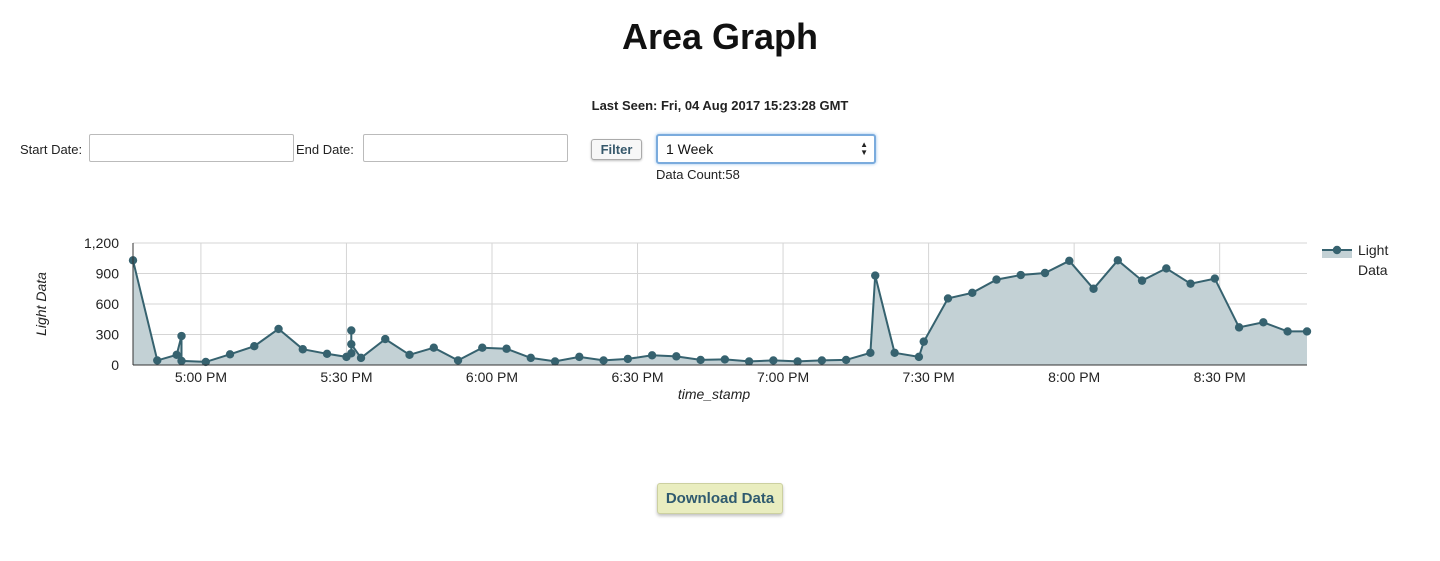 This screenshot has width=1440, height=561. What do you see at coordinates (698, 174) in the screenshot?
I see `data-count: Data Count:58` at bounding box center [698, 174].